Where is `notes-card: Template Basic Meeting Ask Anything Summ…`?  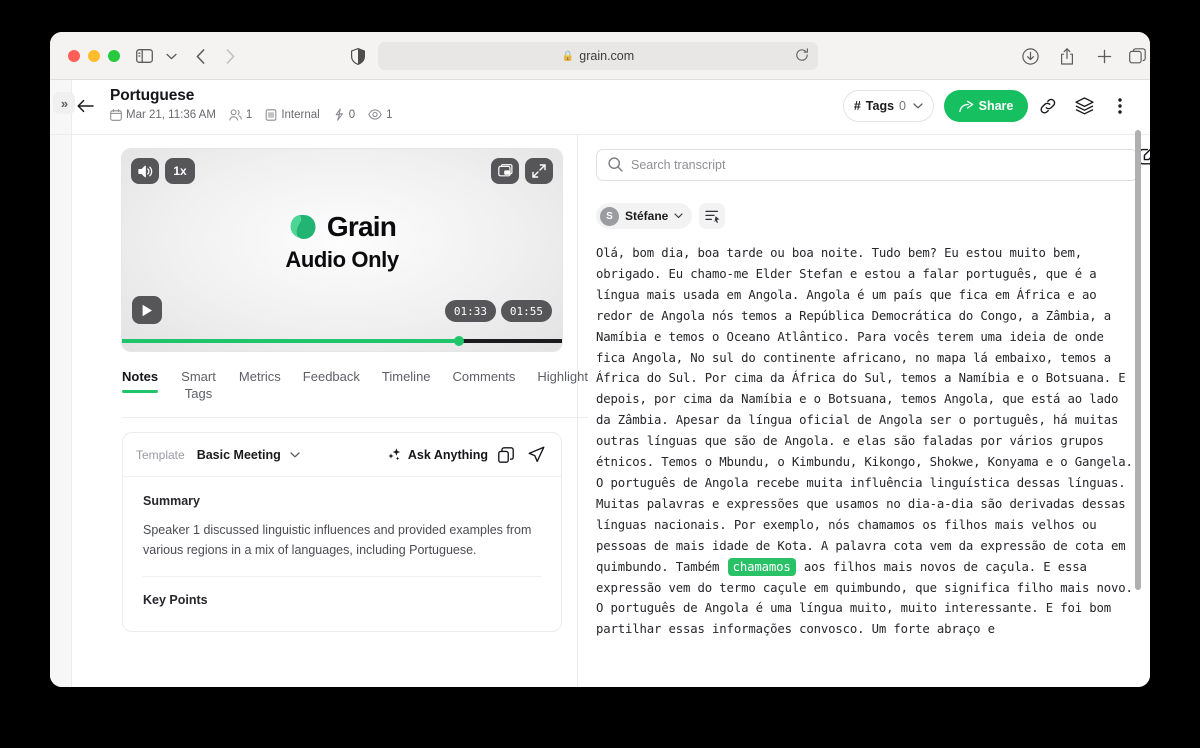
notes-card: Template Basic Meeting Ask Anything Summ… is located at coordinates (342, 532).